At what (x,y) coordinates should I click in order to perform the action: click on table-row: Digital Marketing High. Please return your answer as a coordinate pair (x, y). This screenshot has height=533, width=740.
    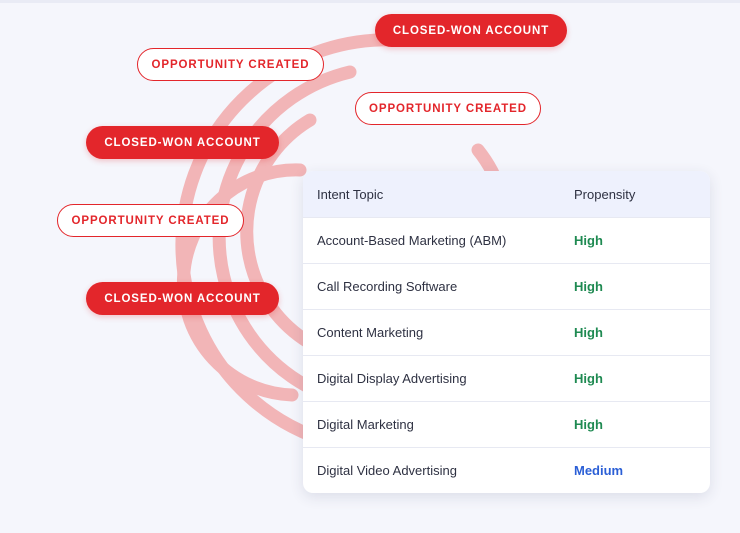
    Looking at the image, I should click on (506, 424).